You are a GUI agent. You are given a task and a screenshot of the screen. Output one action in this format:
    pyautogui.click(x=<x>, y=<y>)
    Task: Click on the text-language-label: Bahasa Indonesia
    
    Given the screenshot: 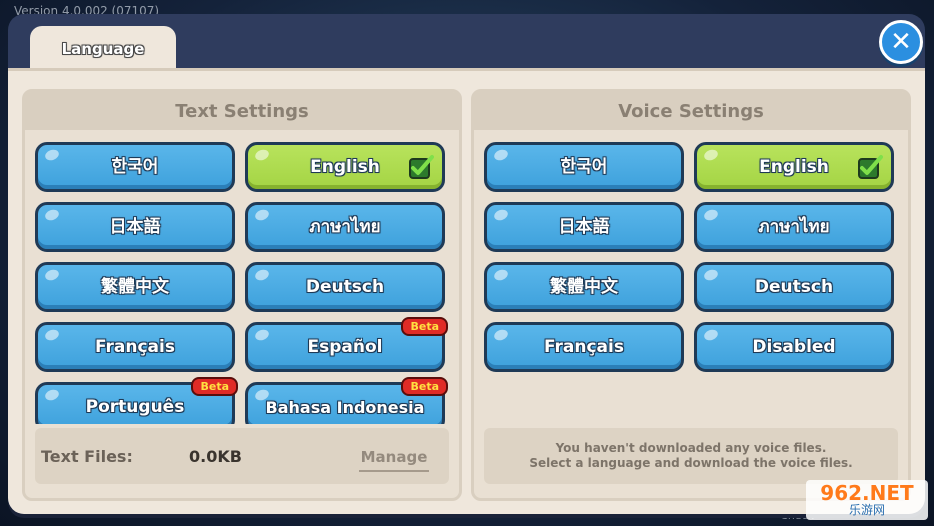 What is the action you would take?
    pyautogui.click(x=345, y=407)
    